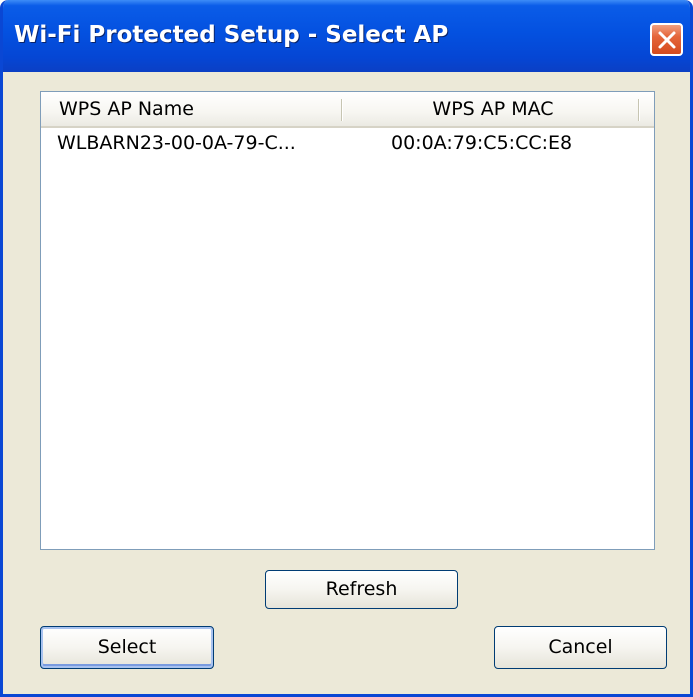 This screenshot has width=693, height=697. Describe the element at coordinates (493, 109) in the screenshot. I see `column-header-ap-mac: WPS AP MAC` at that location.